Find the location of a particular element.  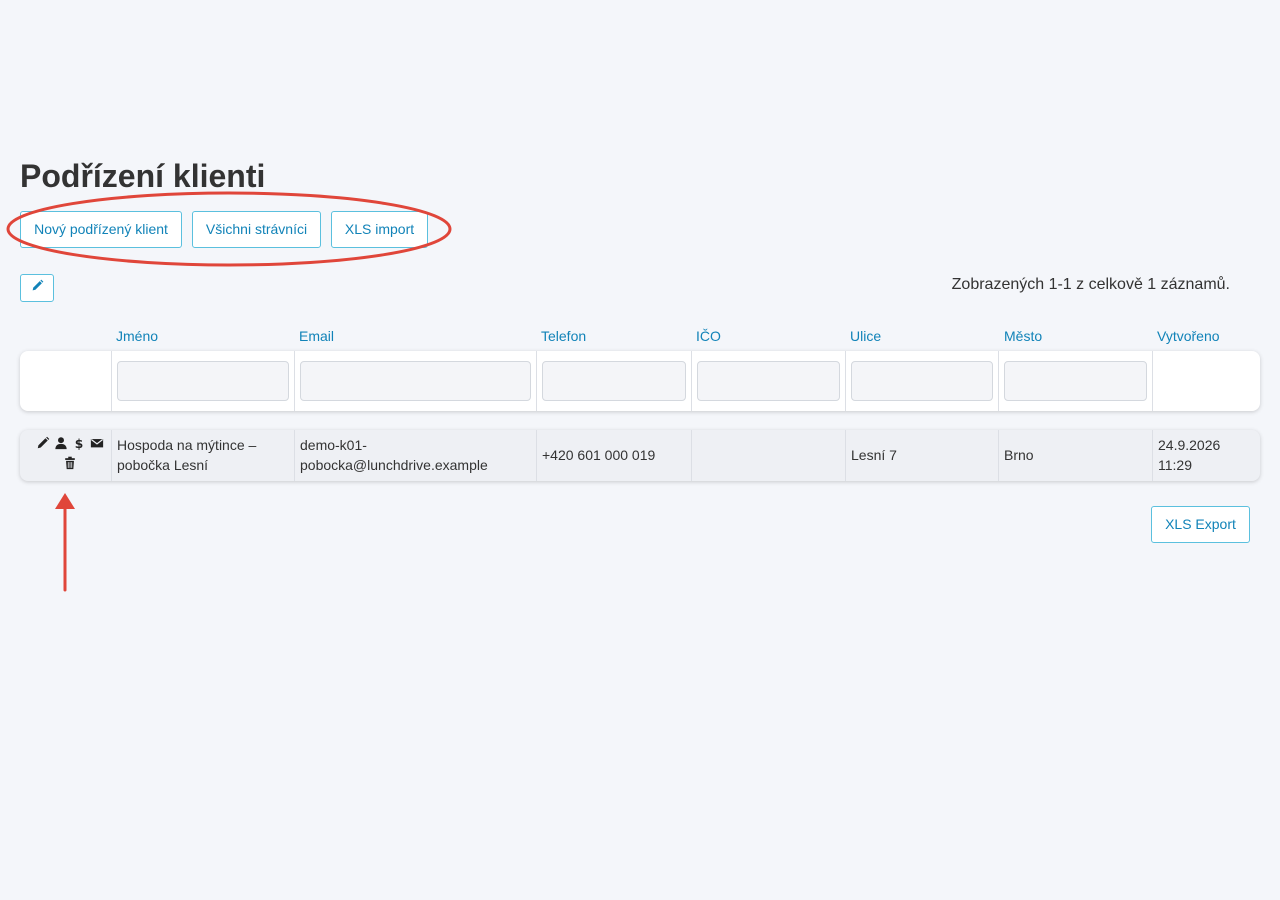

column-header-phone: Telefon is located at coordinates (563, 336).